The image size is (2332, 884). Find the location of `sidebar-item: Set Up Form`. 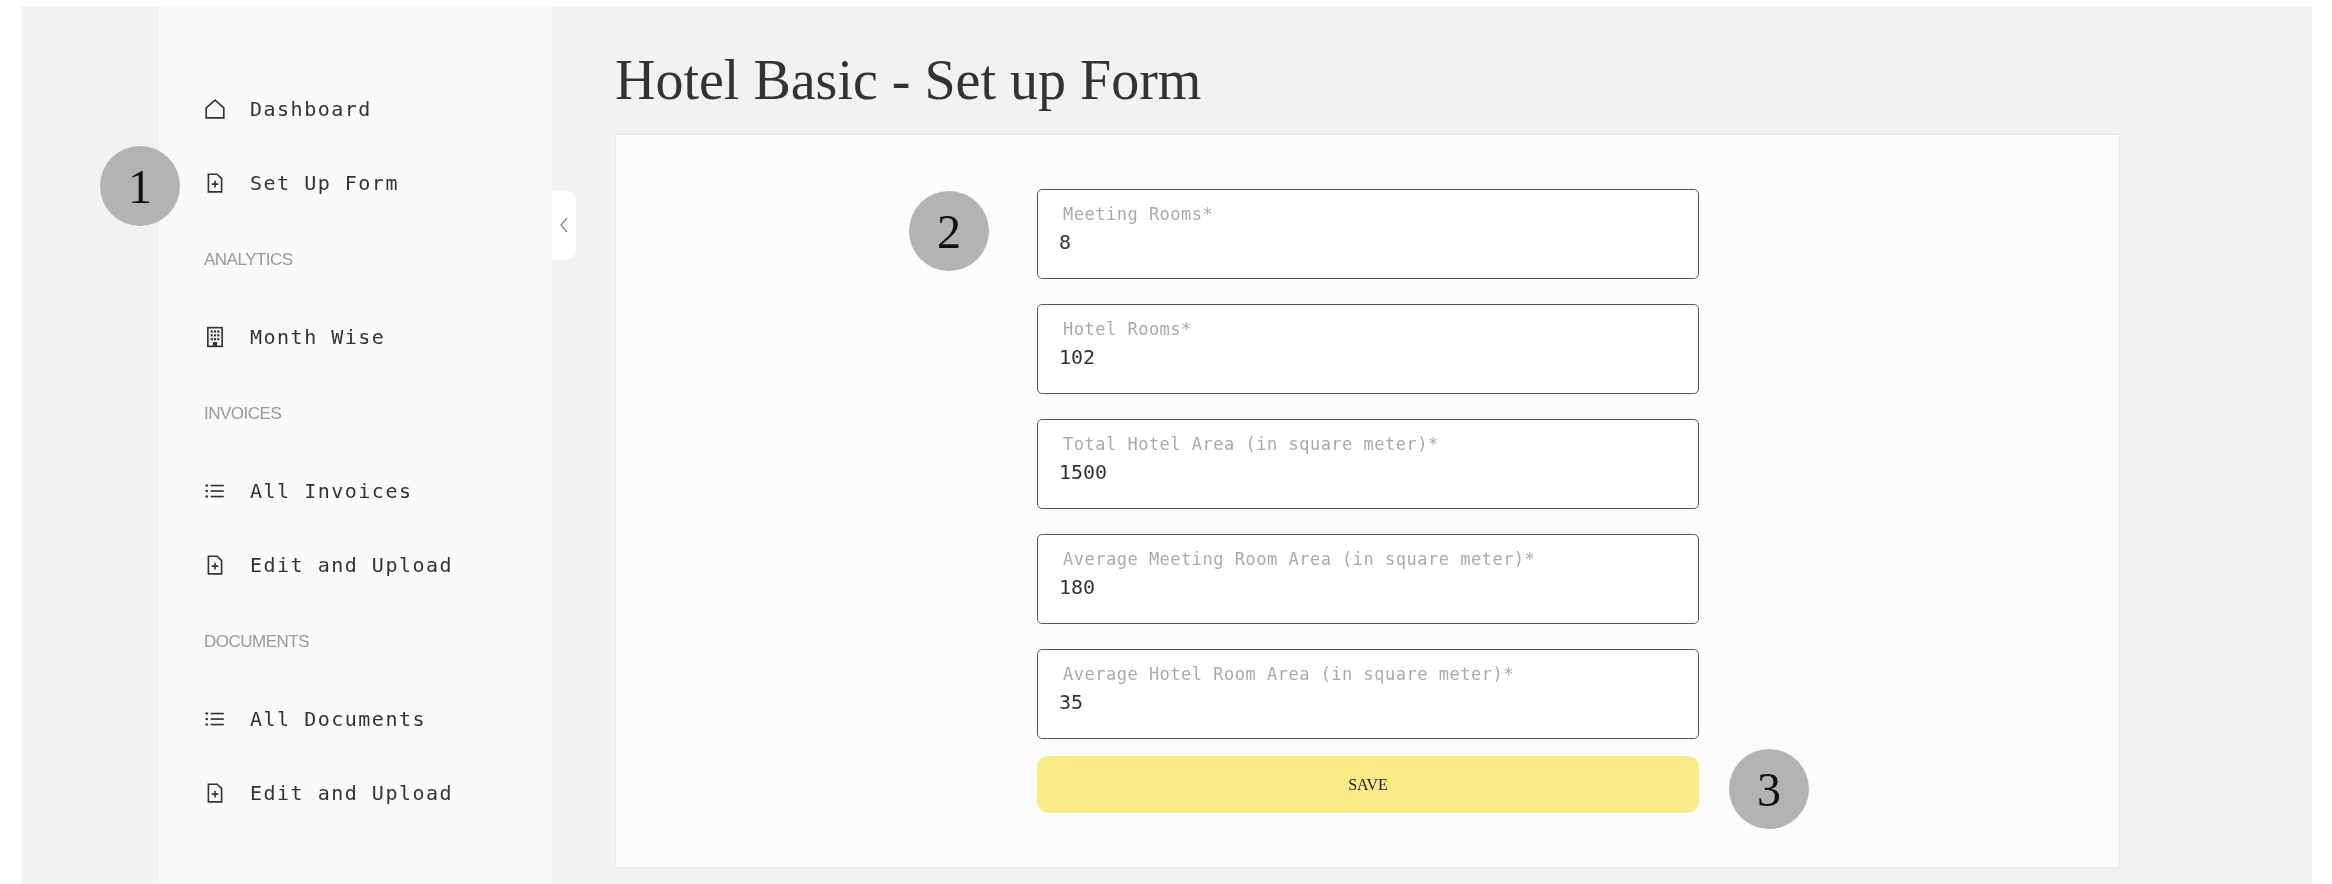

sidebar-item: Set Up Form is located at coordinates (301, 183).